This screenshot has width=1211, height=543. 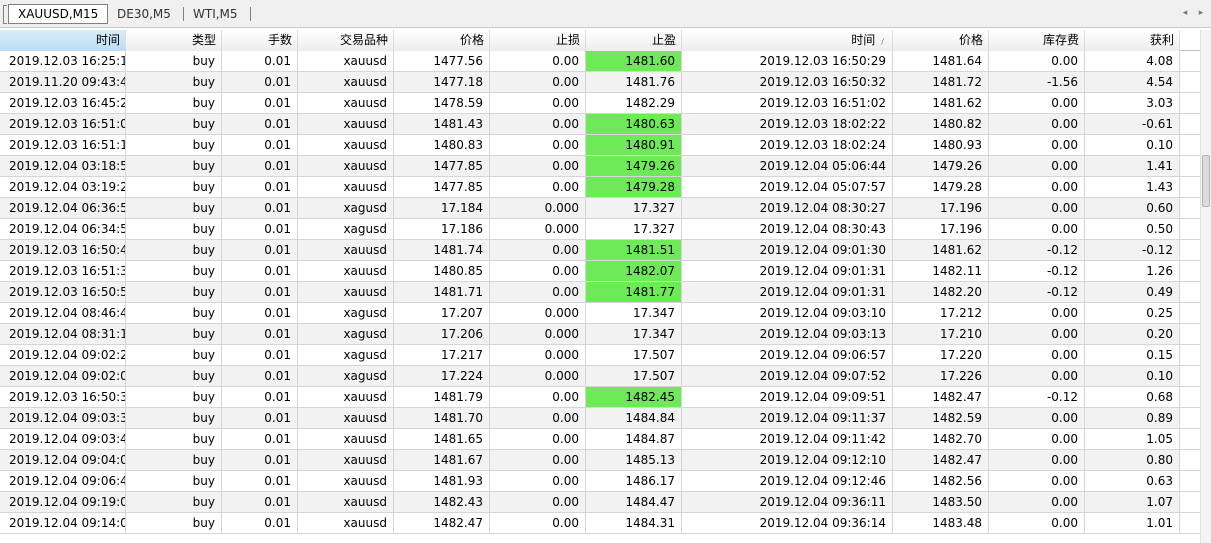 What do you see at coordinates (442, 166) in the screenshot?
I see `cell-open-price: 1477.85` at bounding box center [442, 166].